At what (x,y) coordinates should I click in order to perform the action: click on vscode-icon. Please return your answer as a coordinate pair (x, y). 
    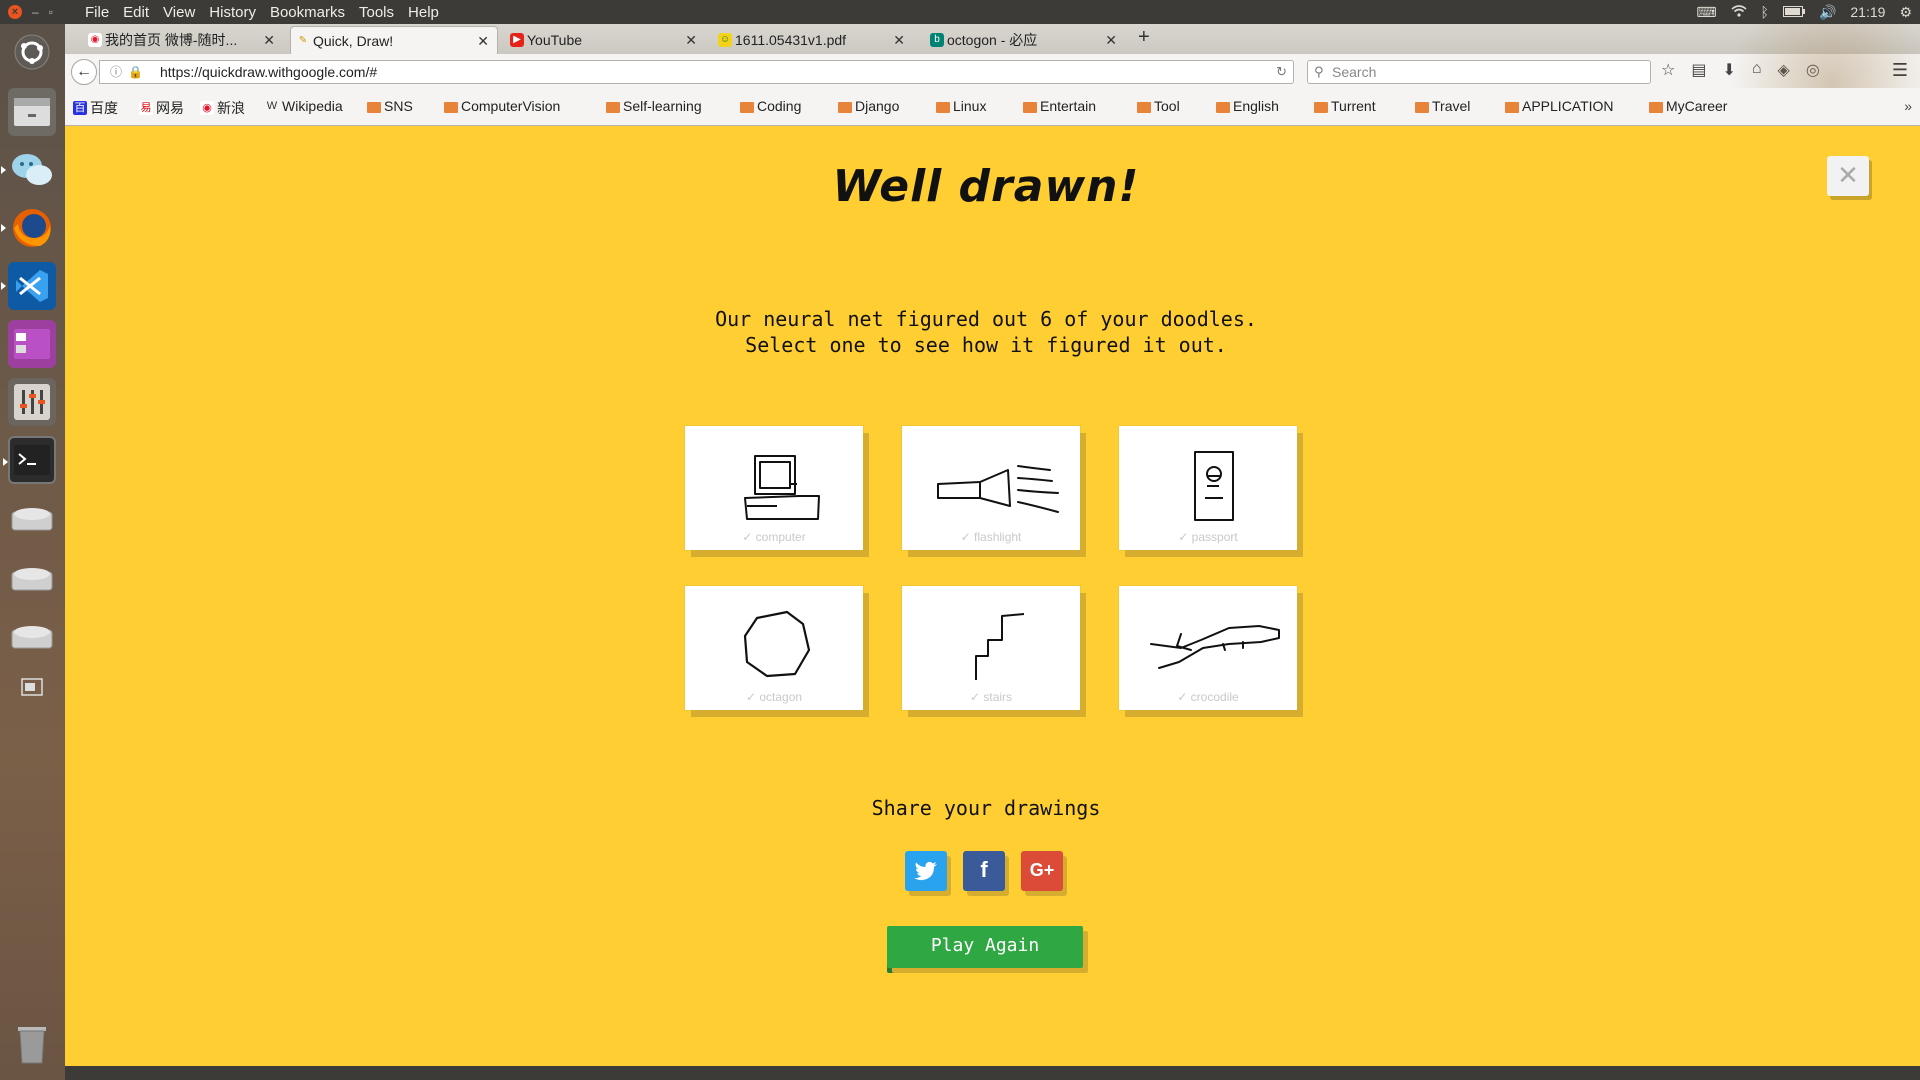
    Looking at the image, I should click on (28, 286).